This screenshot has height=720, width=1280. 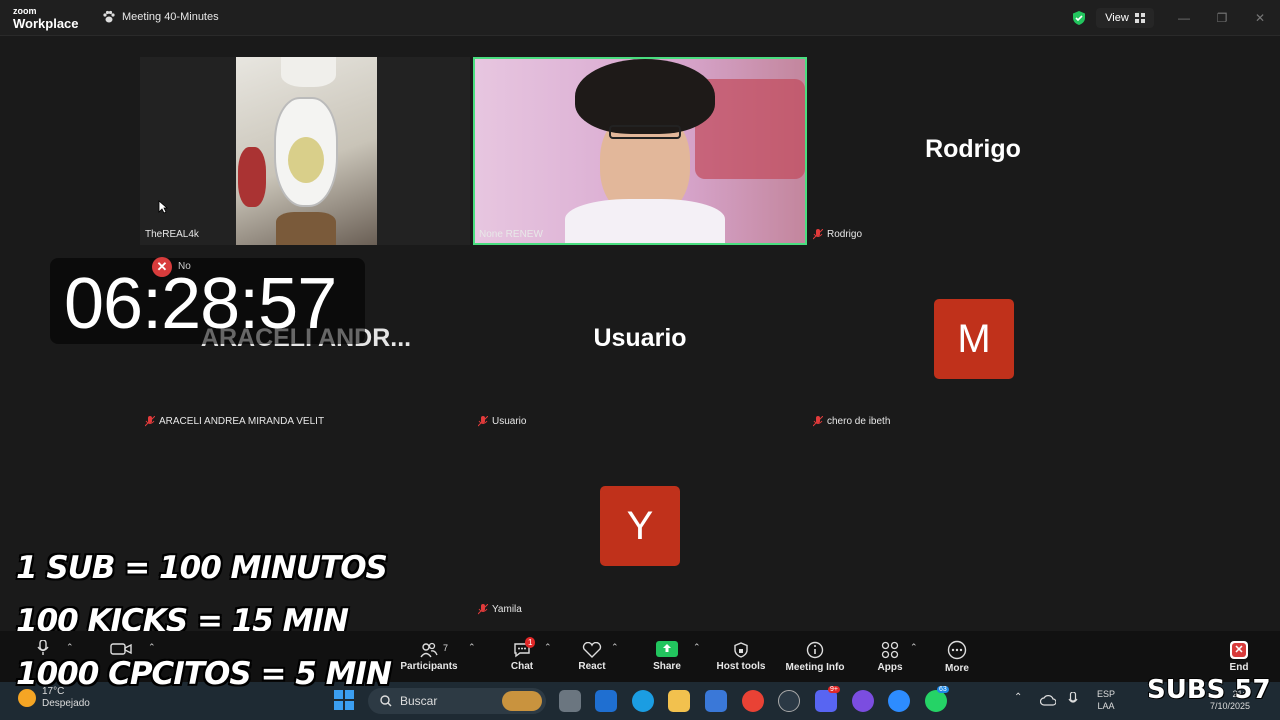 I want to click on participants-button: Participants, so click(x=429, y=656).